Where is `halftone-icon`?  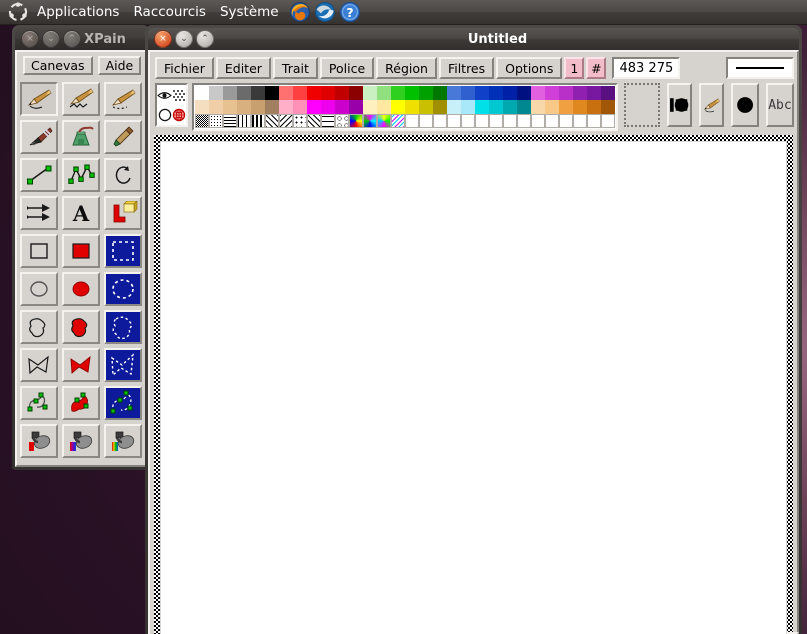
halftone-icon is located at coordinates (179, 95).